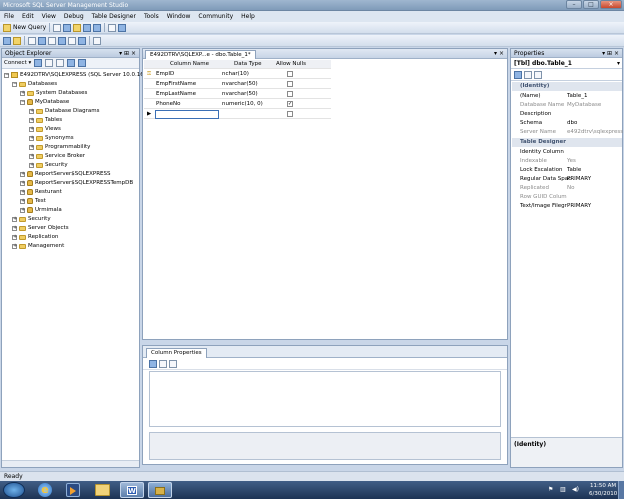 This screenshot has height=499, width=624. What do you see at coordinates (76, 183) in the screenshot?
I see `tree-node-report-server-temp: + ReportServer$SQLEXPRESSTempDB` at bounding box center [76, 183].